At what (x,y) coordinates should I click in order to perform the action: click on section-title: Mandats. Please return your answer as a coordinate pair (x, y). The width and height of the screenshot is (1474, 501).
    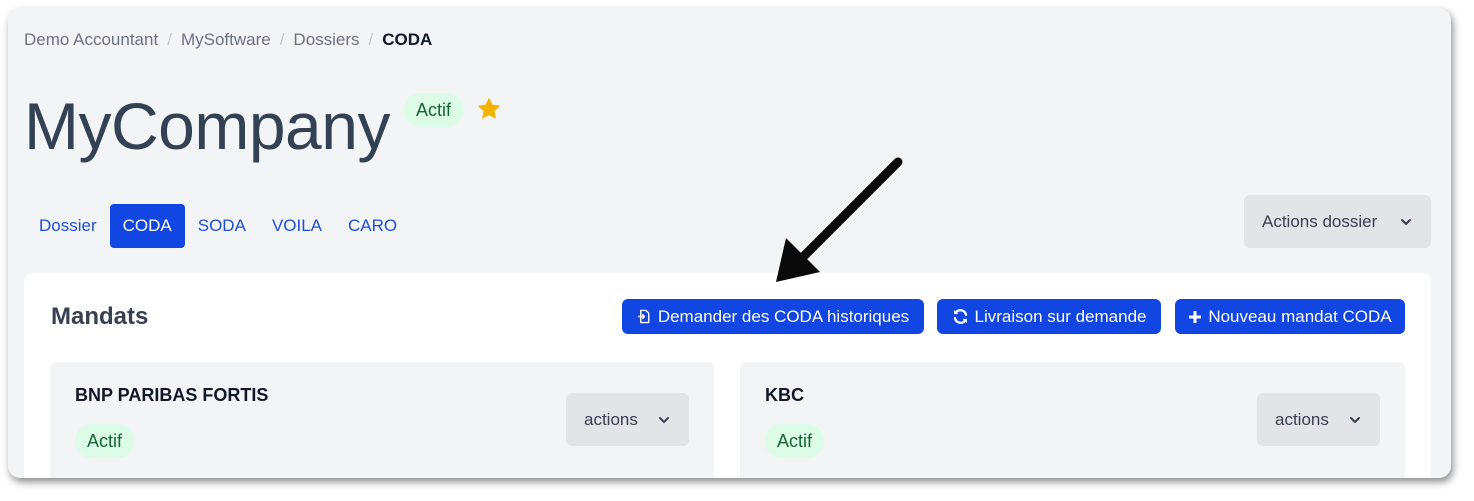
    Looking at the image, I should click on (100, 316).